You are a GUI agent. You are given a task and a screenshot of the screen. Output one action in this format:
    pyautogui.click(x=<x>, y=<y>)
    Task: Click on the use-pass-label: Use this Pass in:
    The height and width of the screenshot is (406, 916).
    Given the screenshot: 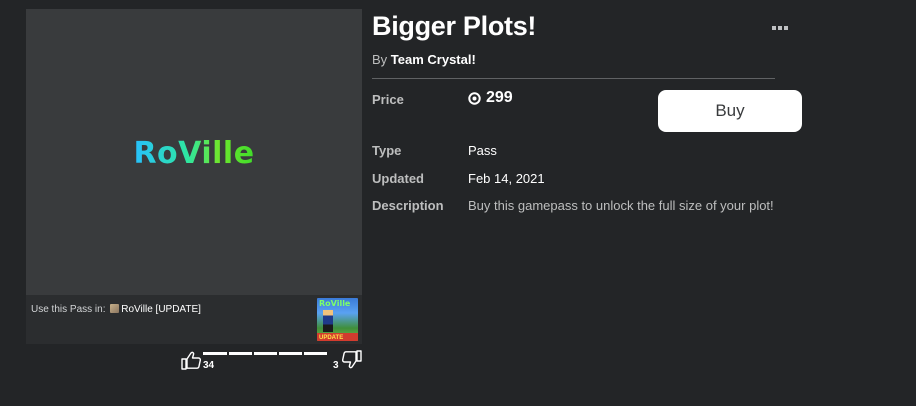 What is the action you would take?
    pyautogui.click(x=68, y=309)
    